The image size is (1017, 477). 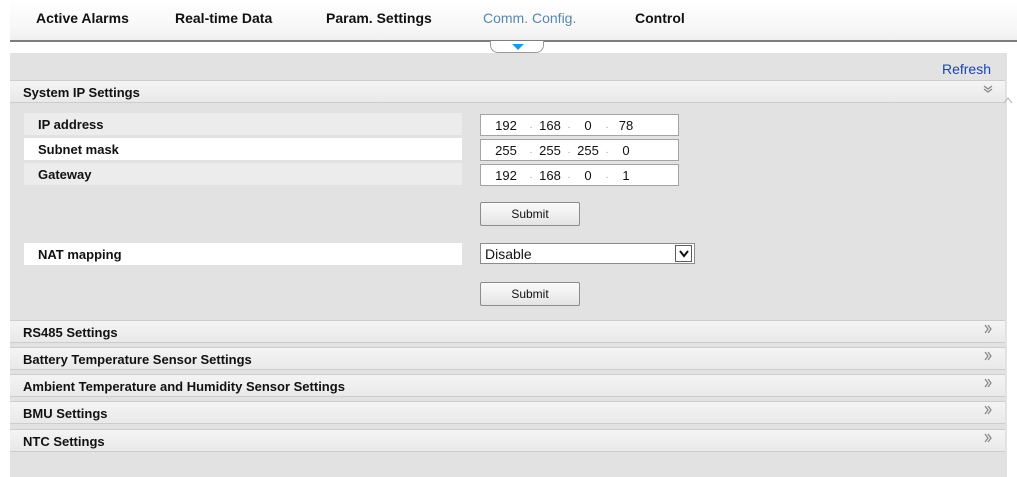 I want to click on ip-submit-button: Submit, so click(x=530, y=214).